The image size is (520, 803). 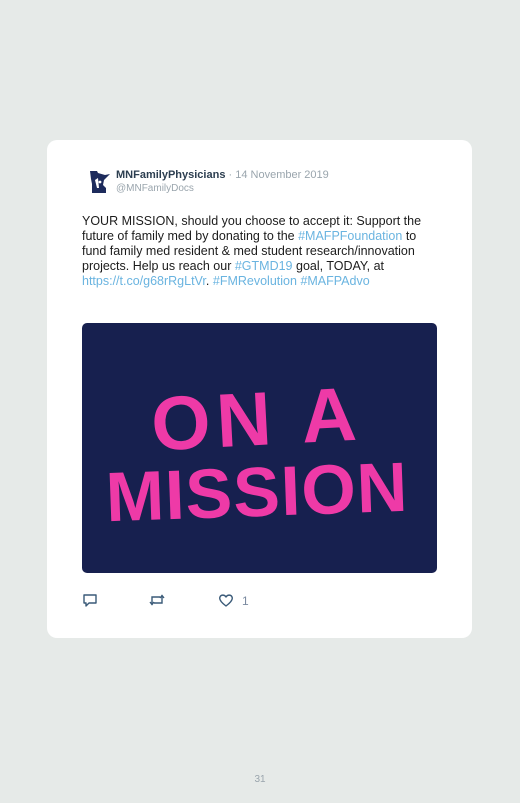 What do you see at coordinates (350, 236) in the screenshot?
I see `hashtag-link: #MAFPFoundation` at bounding box center [350, 236].